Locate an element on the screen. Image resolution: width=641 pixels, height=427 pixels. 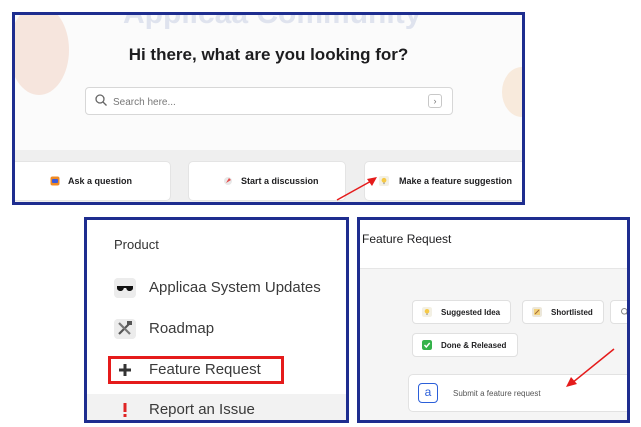
page-header: Feature Request is located at coordinates (493, 244).